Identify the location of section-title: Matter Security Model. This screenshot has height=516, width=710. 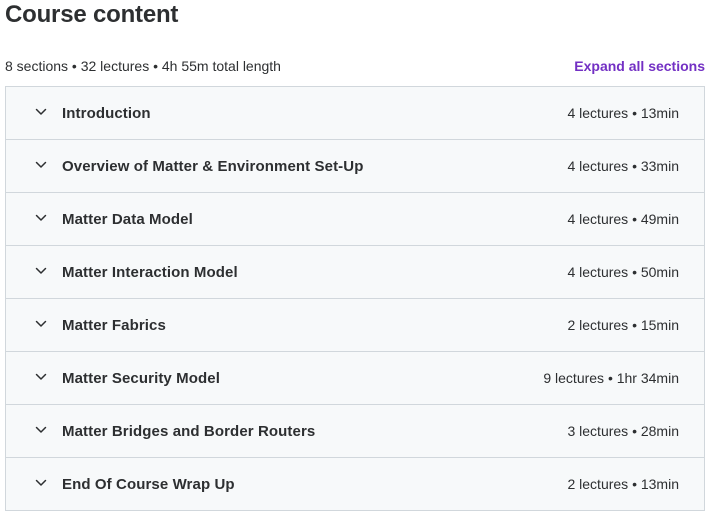
(141, 378).